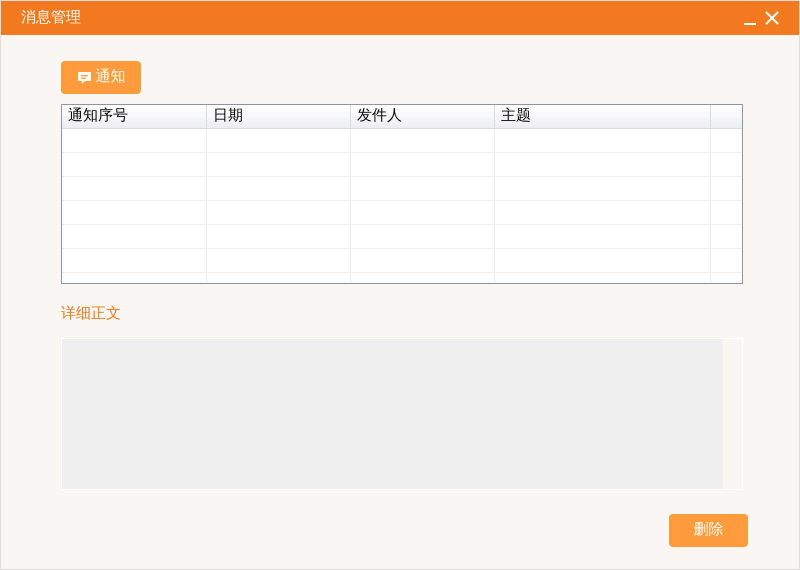 The image size is (800, 570). I want to click on column-header: 发件人, so click(379, 116).